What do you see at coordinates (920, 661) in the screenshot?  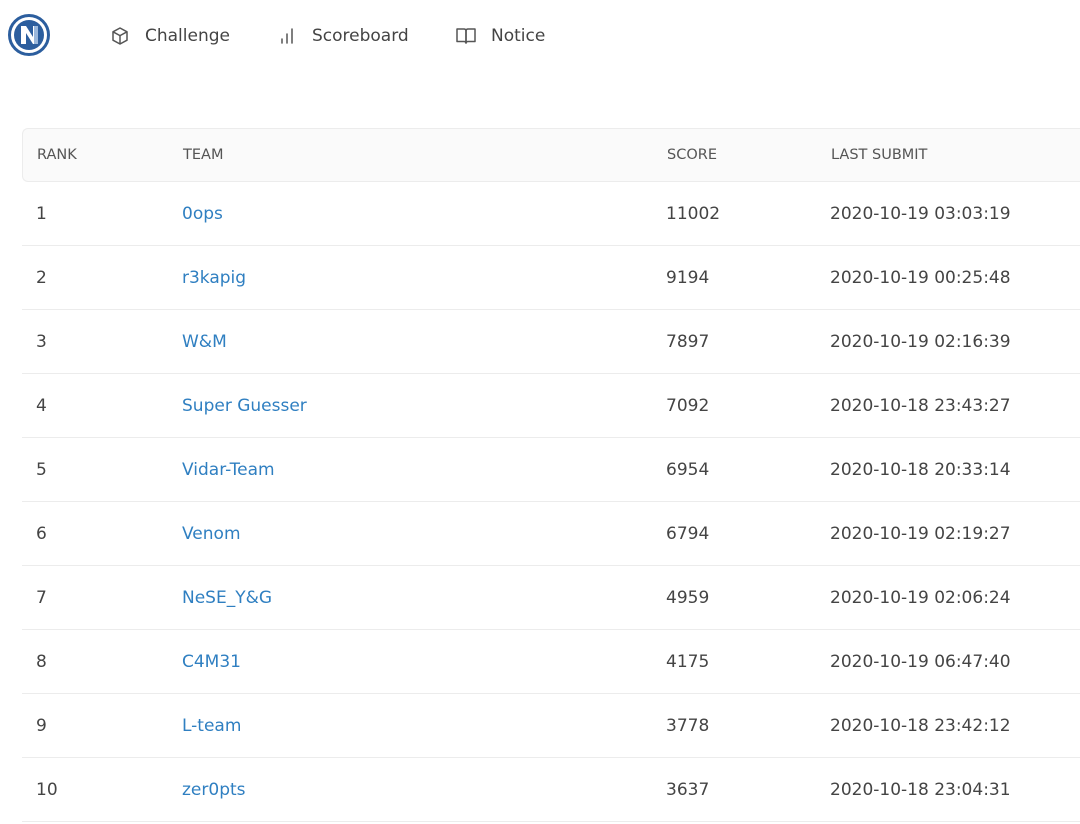 I see `last-submit-cell: 2020-10-19 06:47:40` at bounding box center [920, 661].